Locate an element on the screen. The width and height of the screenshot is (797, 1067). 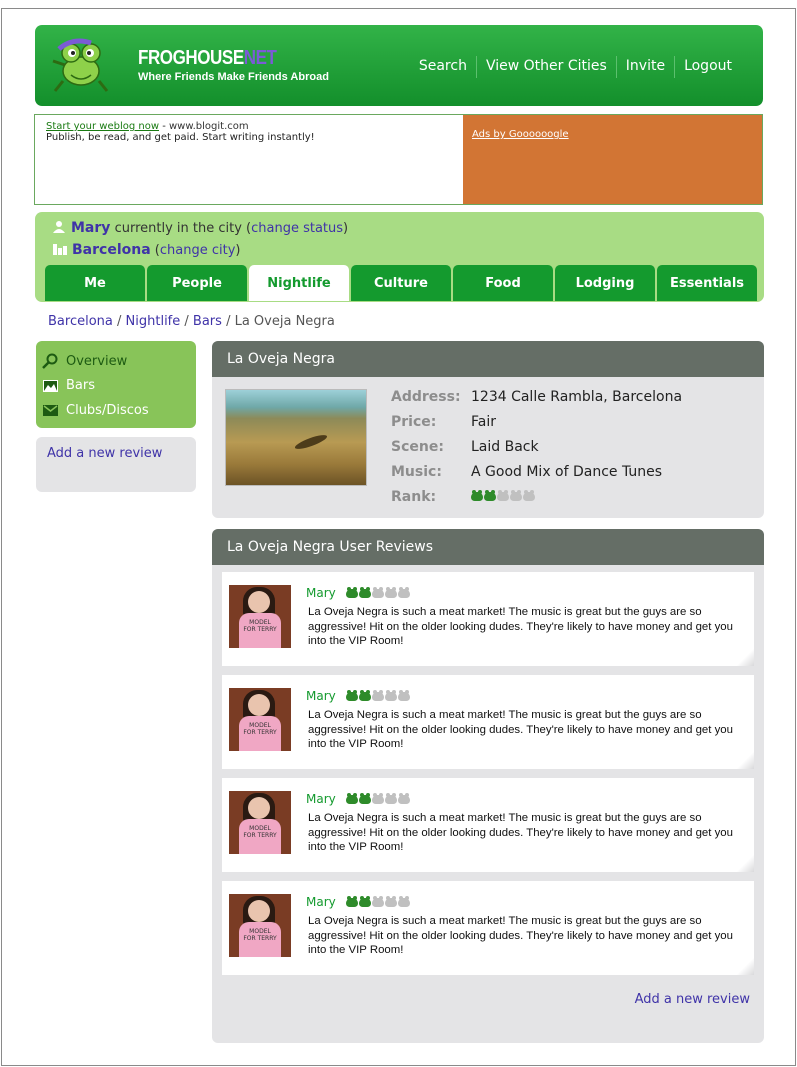
user-name: Mary is located at coordinates (90, 228).